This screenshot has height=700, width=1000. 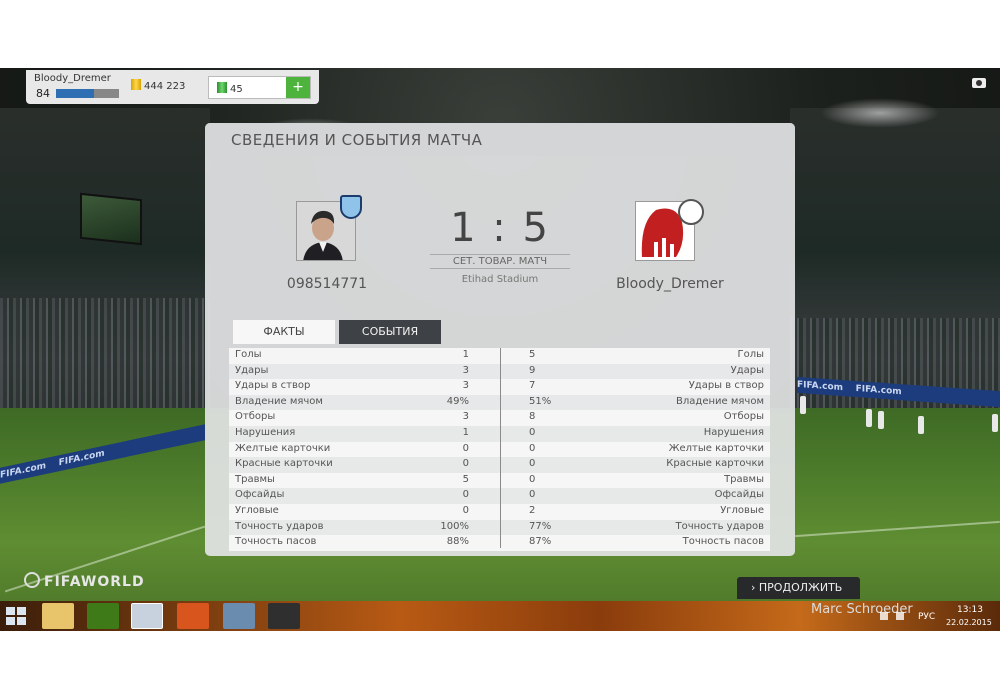 What do you see at coordinates (259, 87) in the screenshot?
I see `points-box: 45 +` at bounding box center [259, 87].